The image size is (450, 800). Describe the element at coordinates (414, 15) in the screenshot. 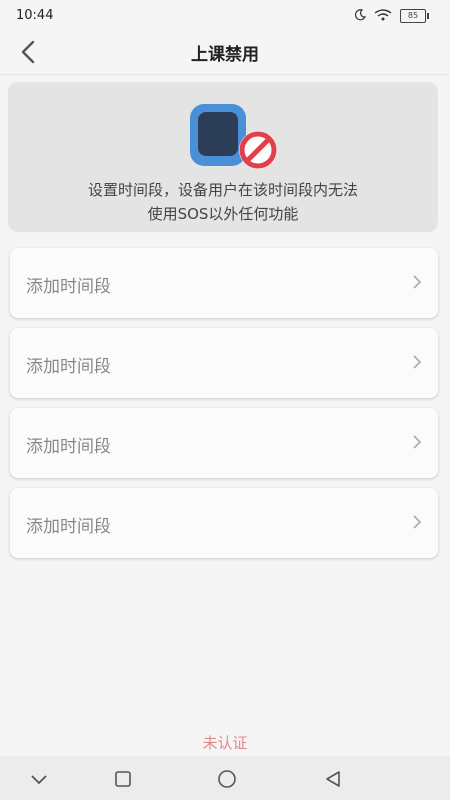

I see `battery-indicator: 85` at that location.